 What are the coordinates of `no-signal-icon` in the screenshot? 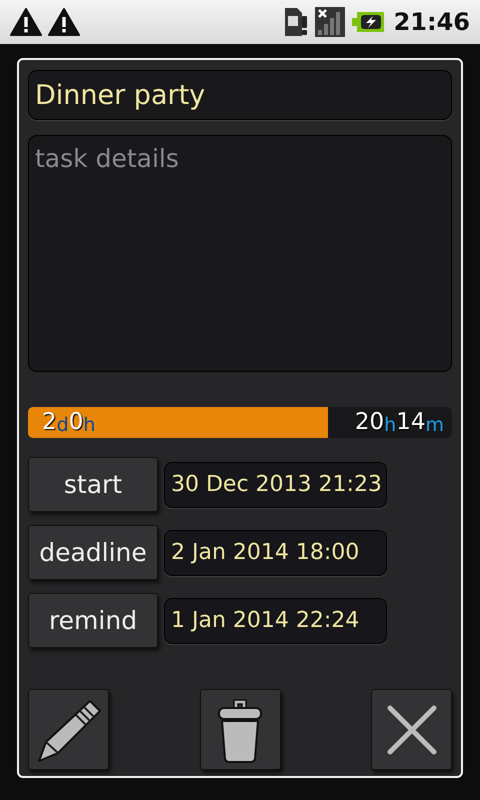 It's located at (330, 22).